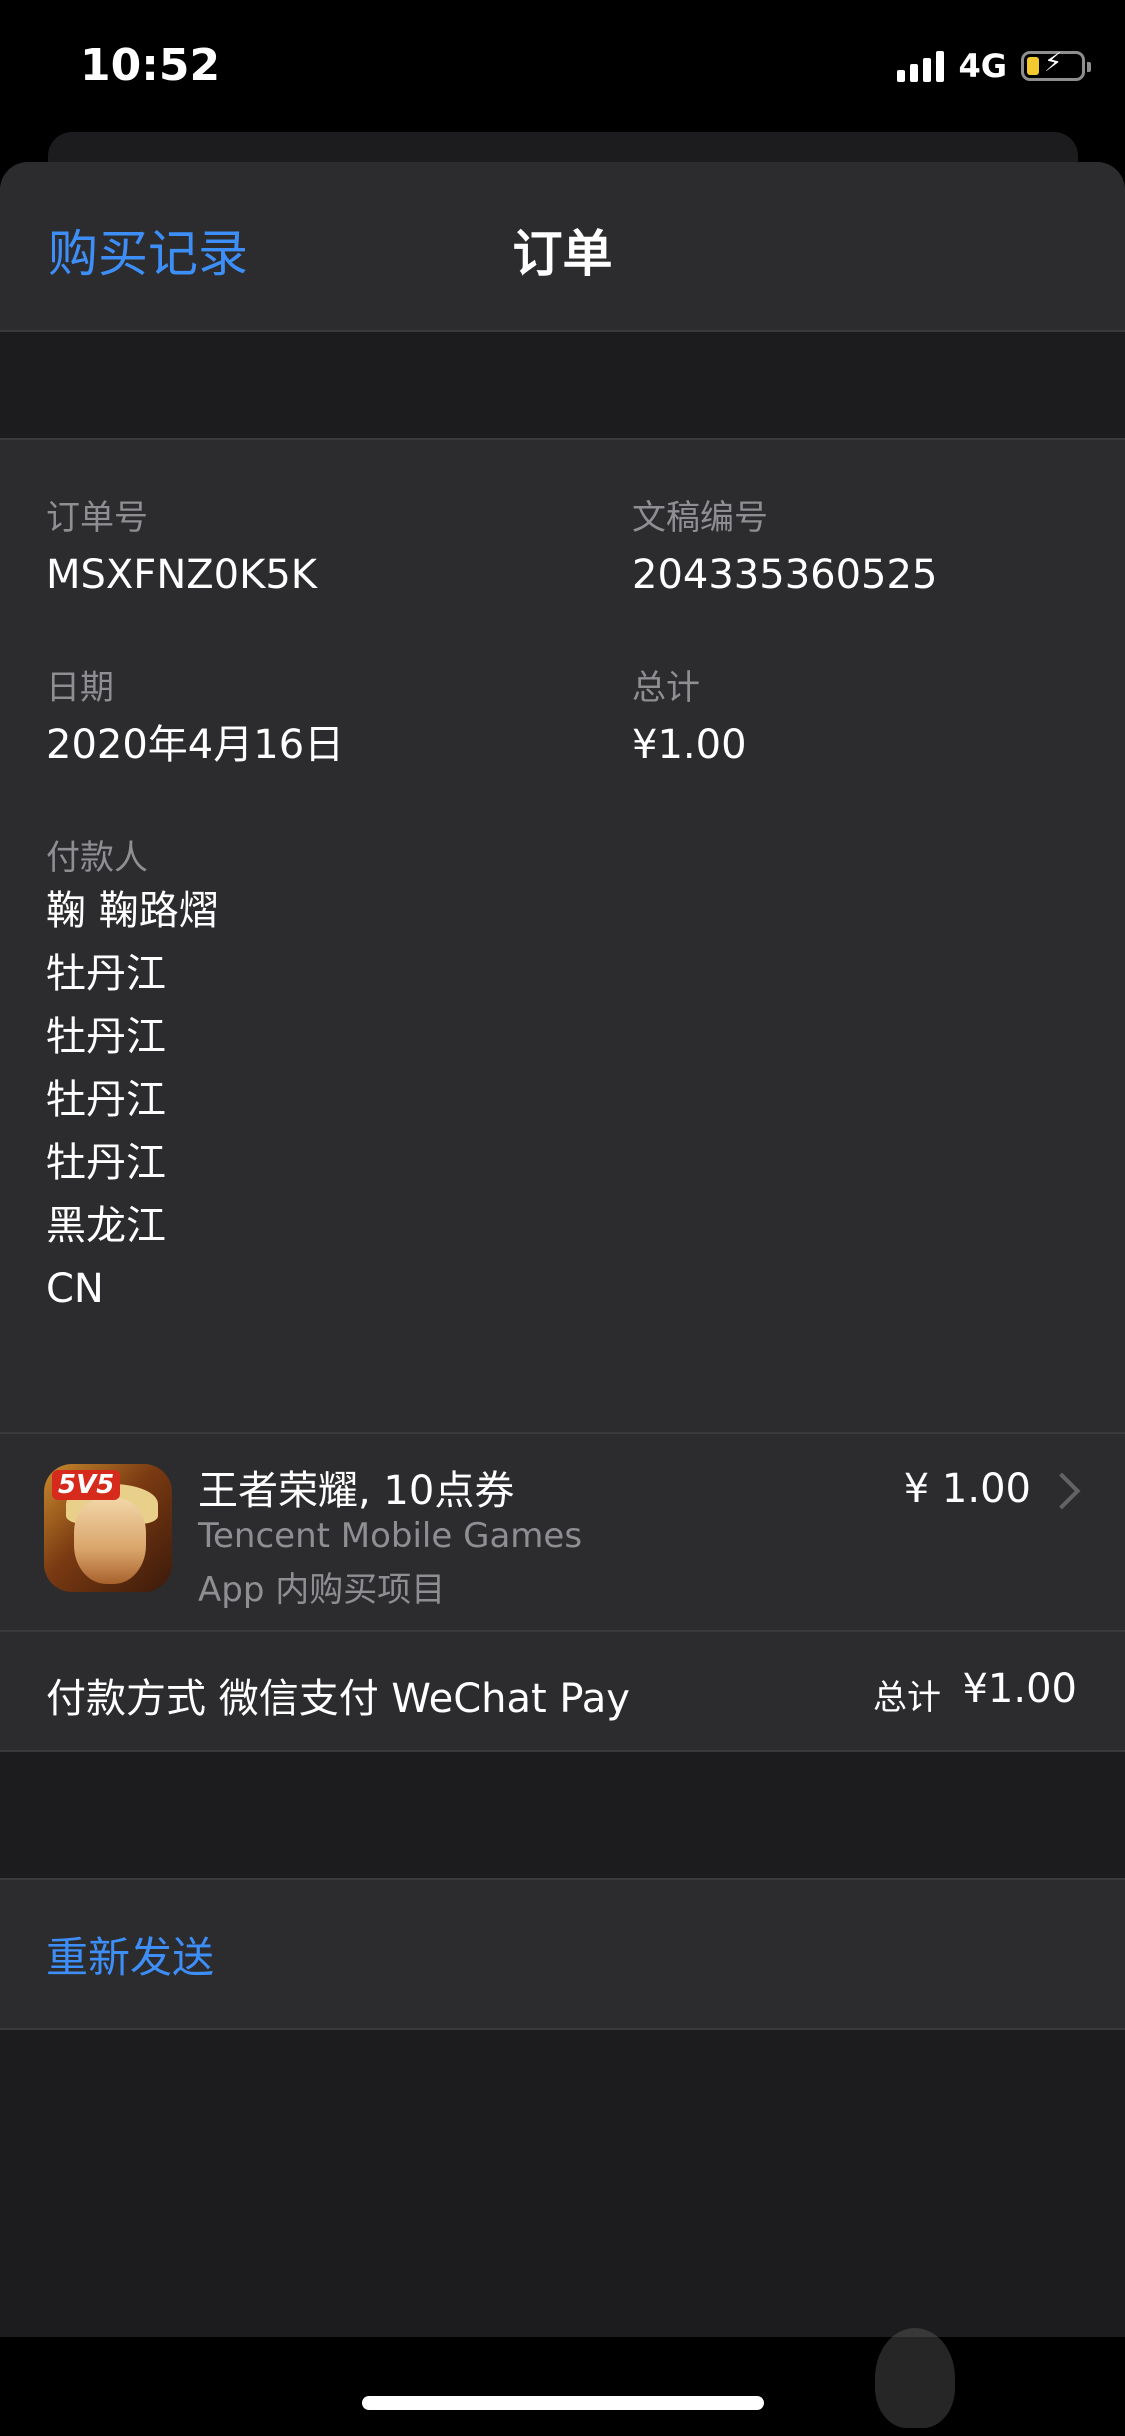 The height and width of the screenshot is (2436, 1125). I want to click on document-number-label: 文稿编号, so click(700, 518).